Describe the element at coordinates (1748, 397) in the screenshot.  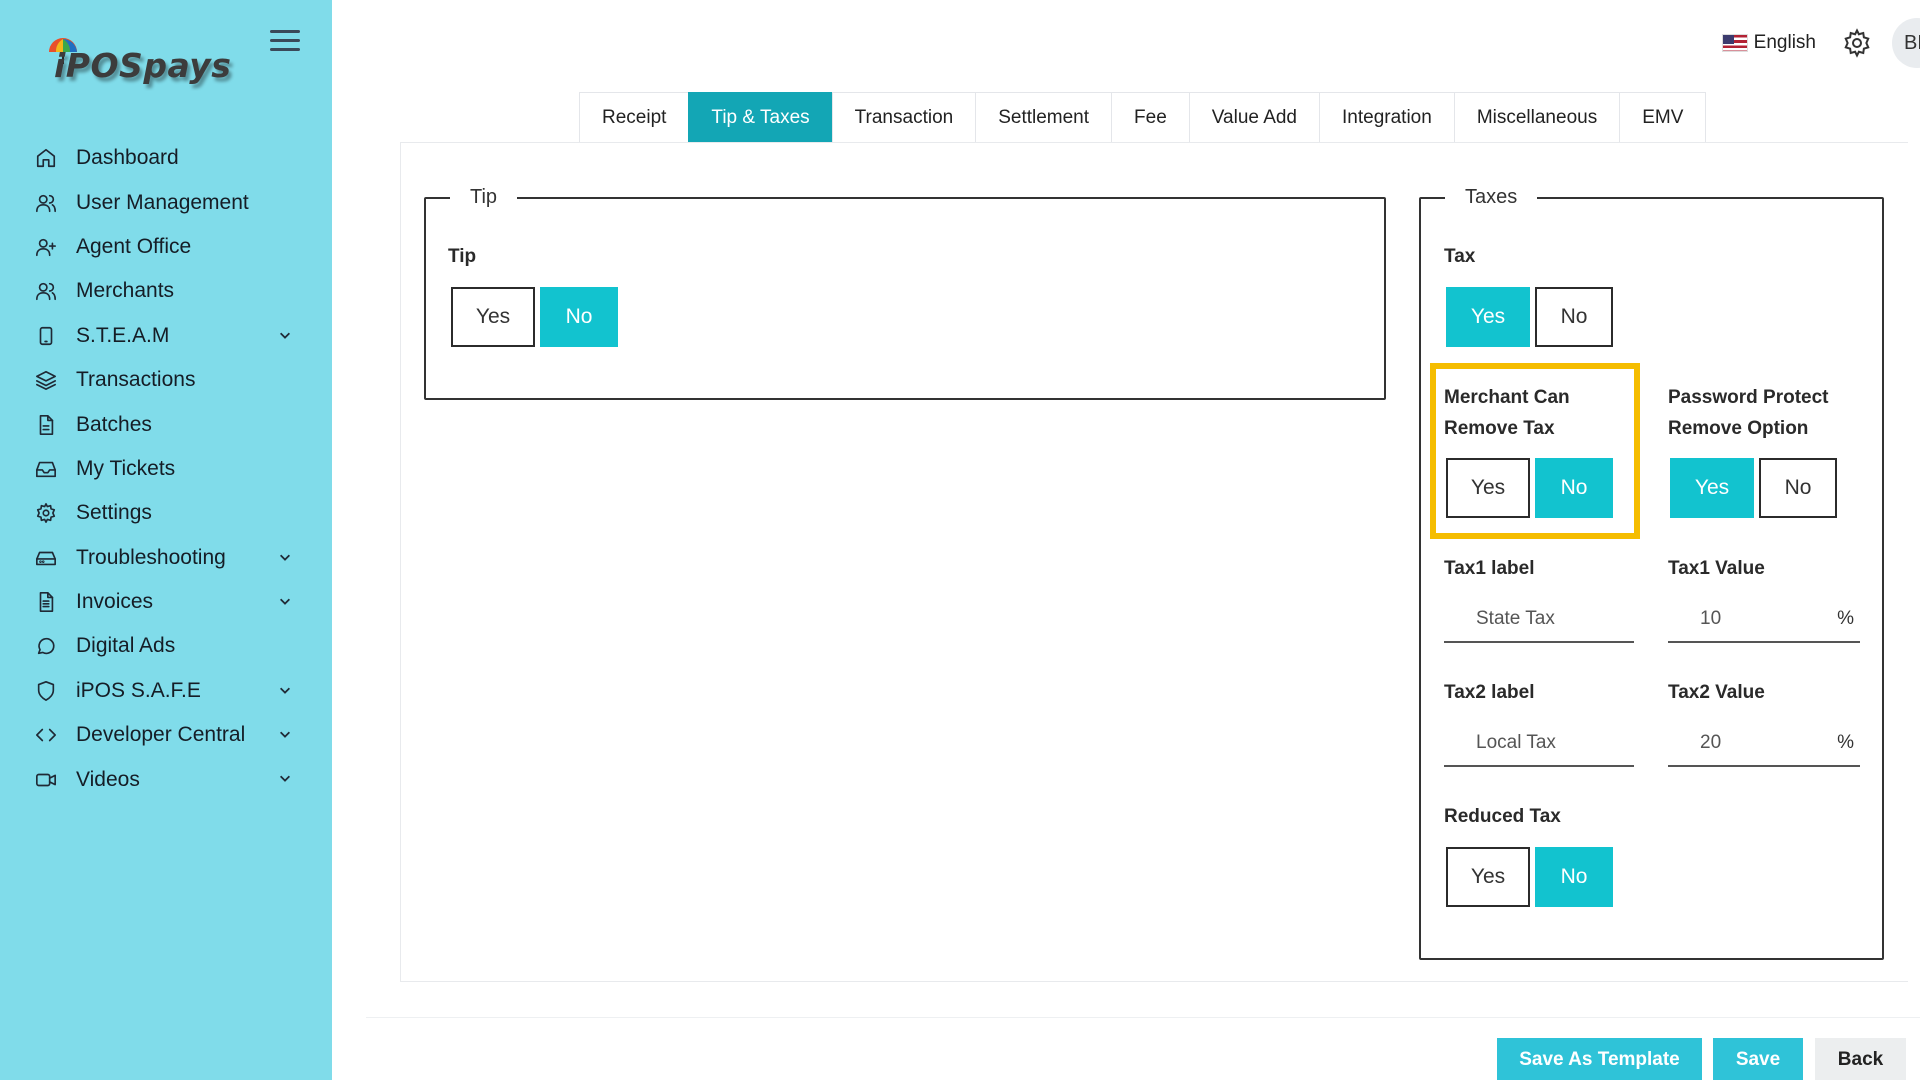
I see `label-line: Password Protect` at that location.